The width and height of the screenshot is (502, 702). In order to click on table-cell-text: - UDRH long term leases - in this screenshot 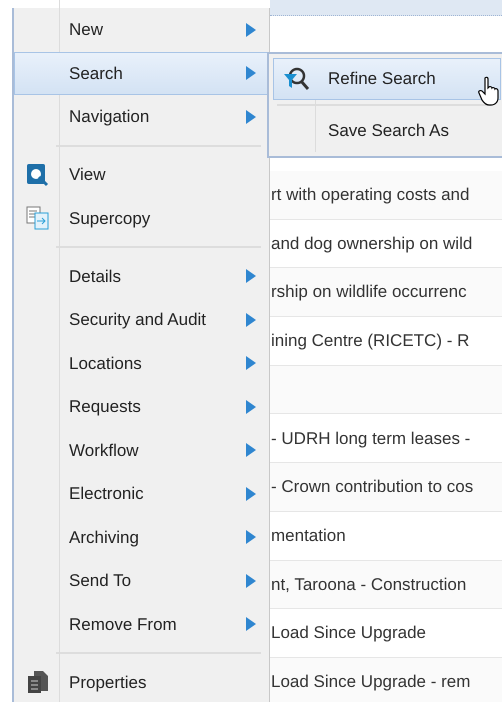, I will do `click(370, 439)`.